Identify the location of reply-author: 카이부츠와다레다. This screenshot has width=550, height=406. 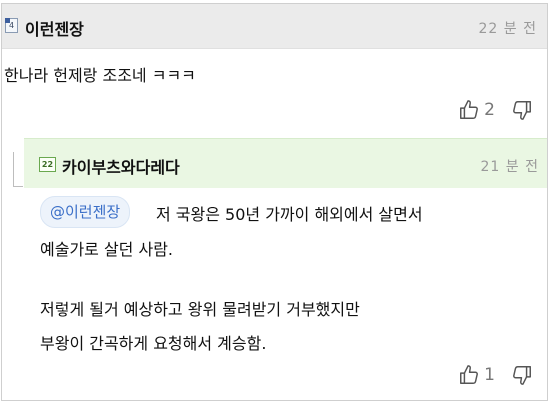
(121, 166).